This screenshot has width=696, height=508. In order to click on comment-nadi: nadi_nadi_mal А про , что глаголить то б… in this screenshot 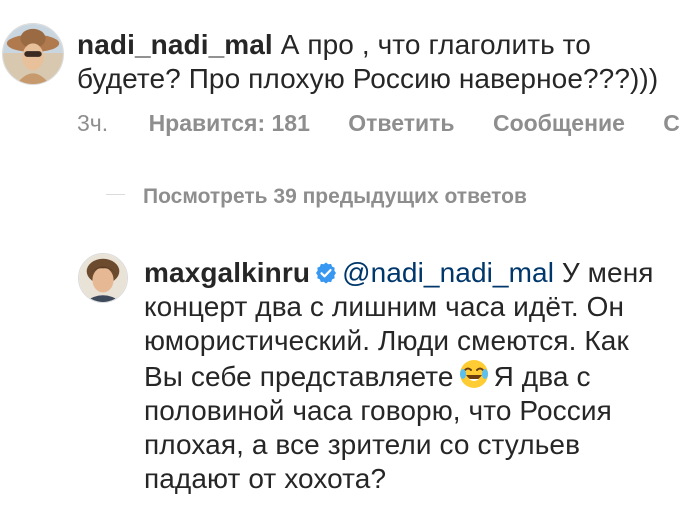, I will do `click(386, 62)`.